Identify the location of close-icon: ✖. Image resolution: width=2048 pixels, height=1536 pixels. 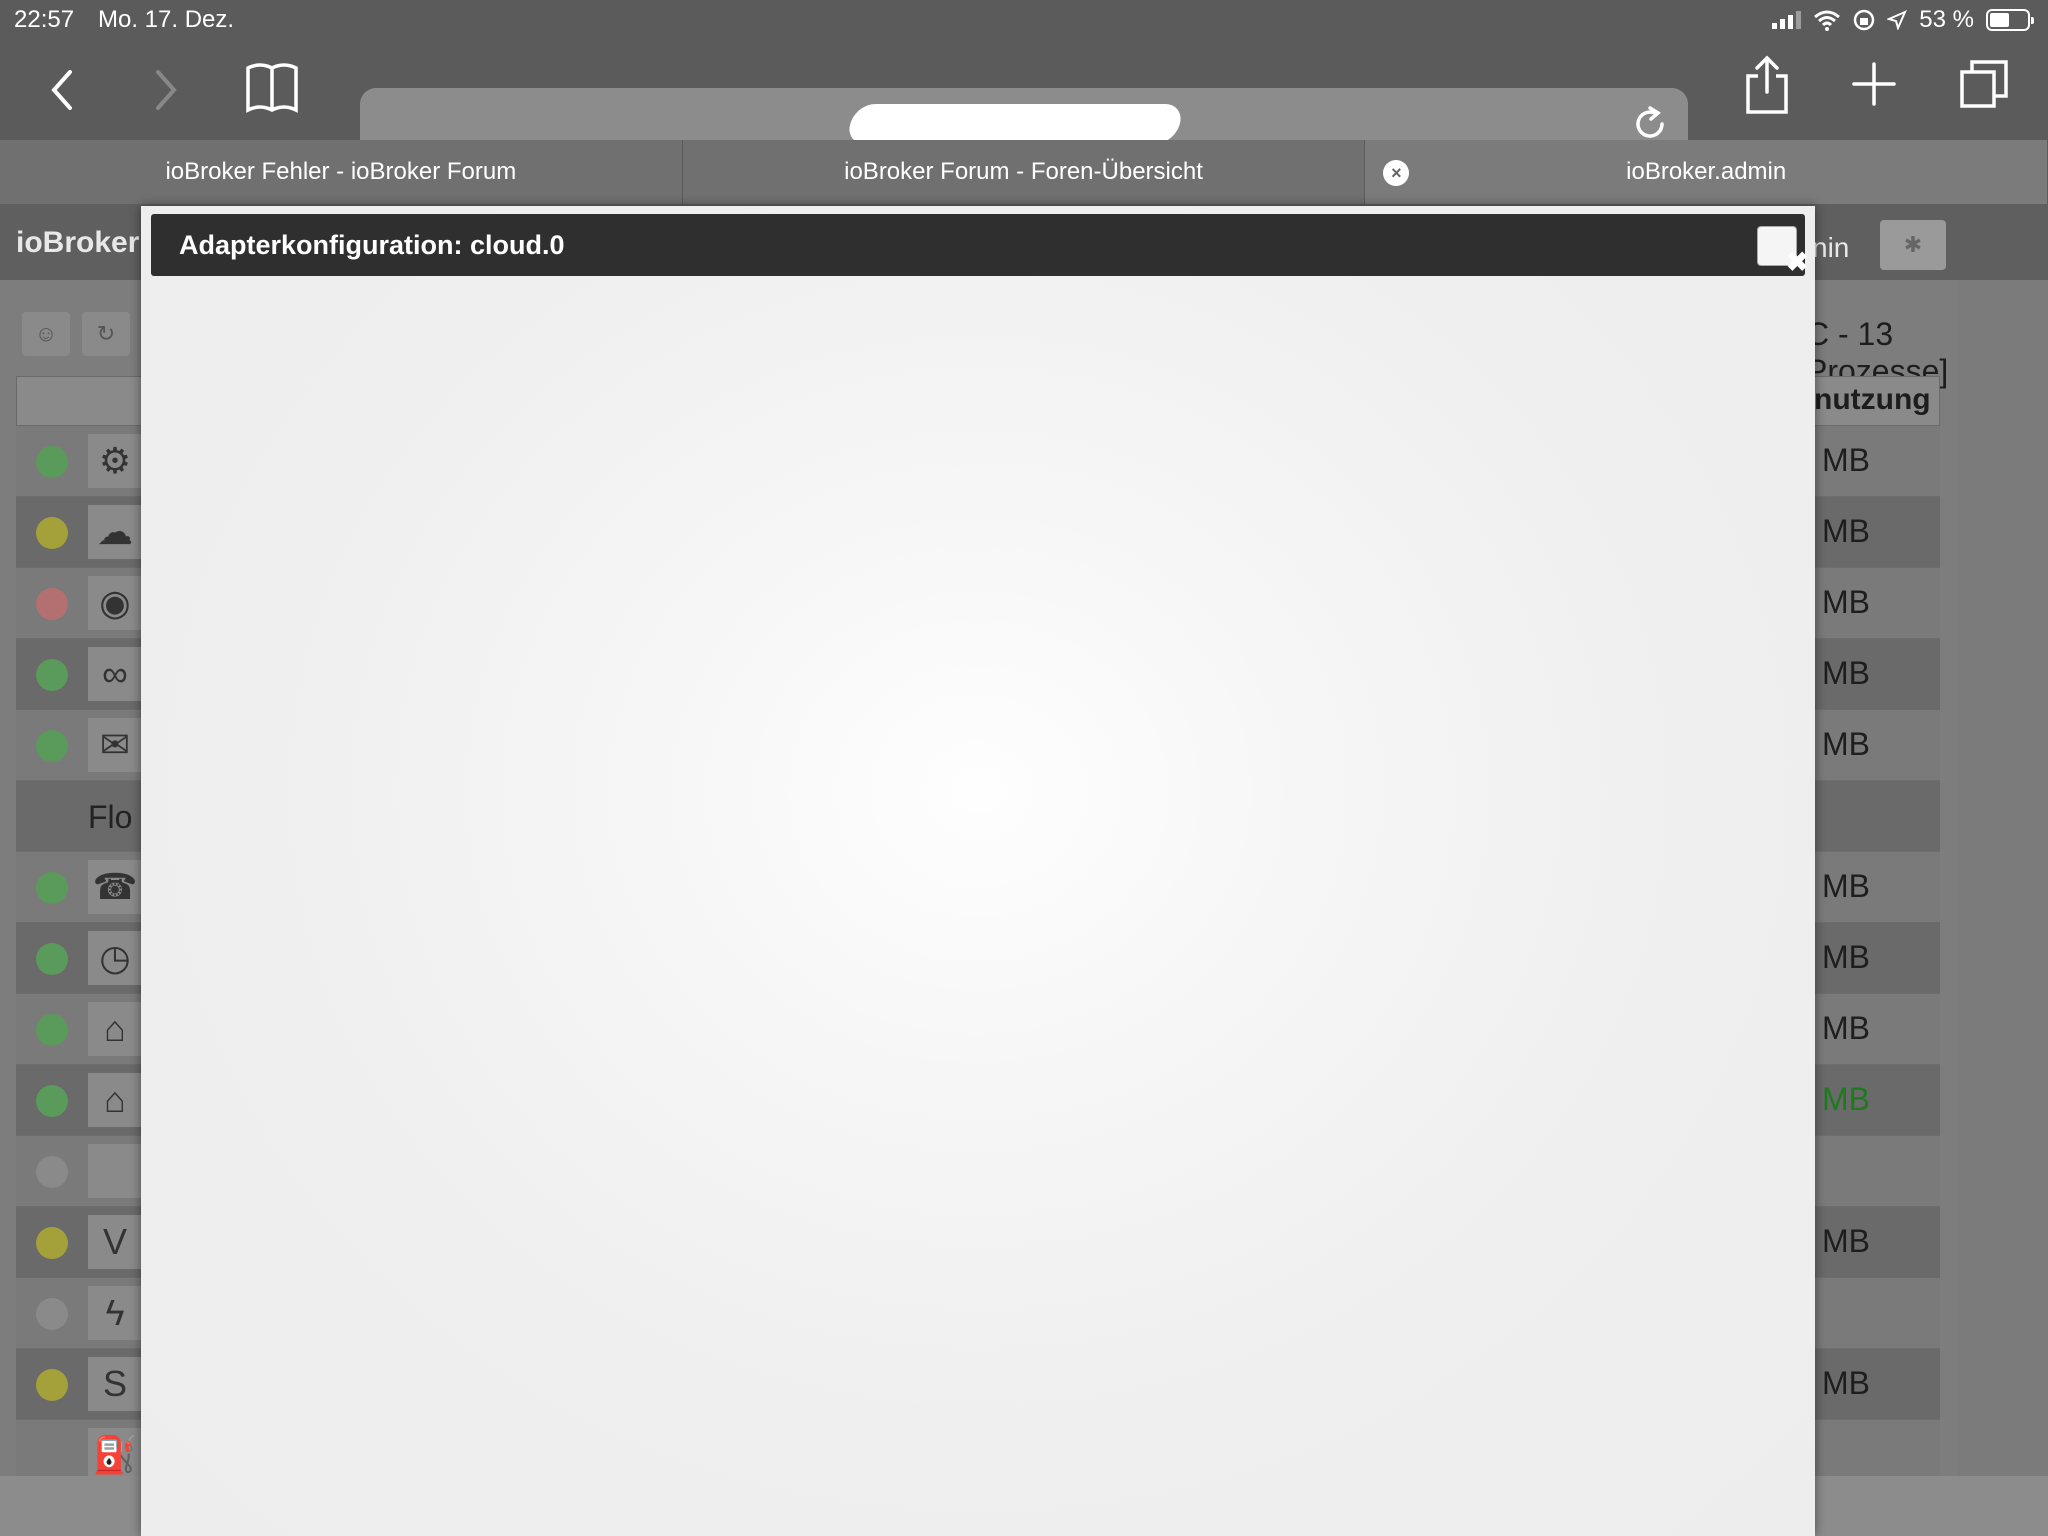
(1797, 262).